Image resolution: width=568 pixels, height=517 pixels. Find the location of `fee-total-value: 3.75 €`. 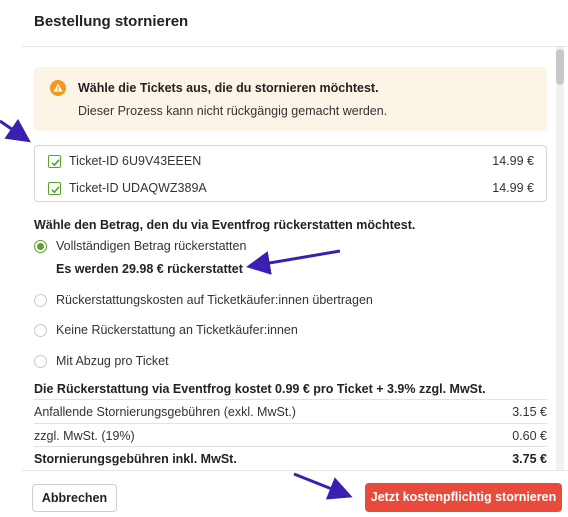

fee-total-value: 3.75 € is located at coordinates (529, 459).